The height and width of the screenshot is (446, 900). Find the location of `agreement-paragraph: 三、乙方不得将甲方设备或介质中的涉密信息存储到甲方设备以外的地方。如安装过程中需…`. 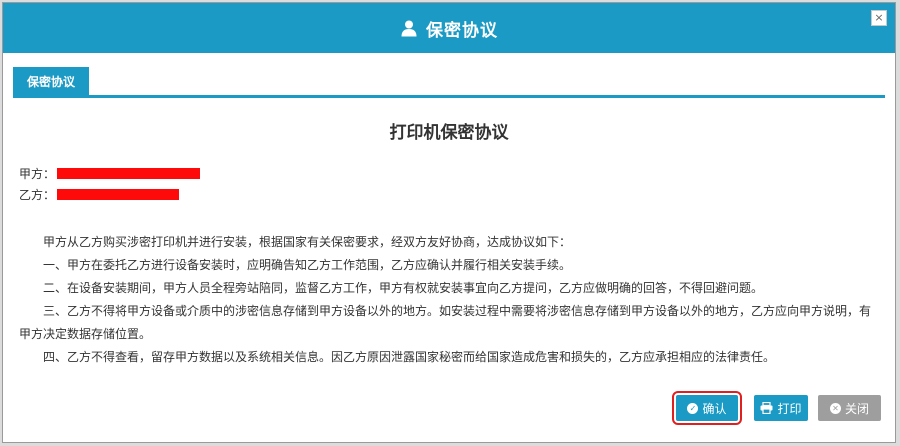

agreement-paragraph: 三、乙方不得将甲方设备或介质中的涉密信息存储到甲方设备以外的地方。如安装过程中需… is located at coordinates (445, 322).